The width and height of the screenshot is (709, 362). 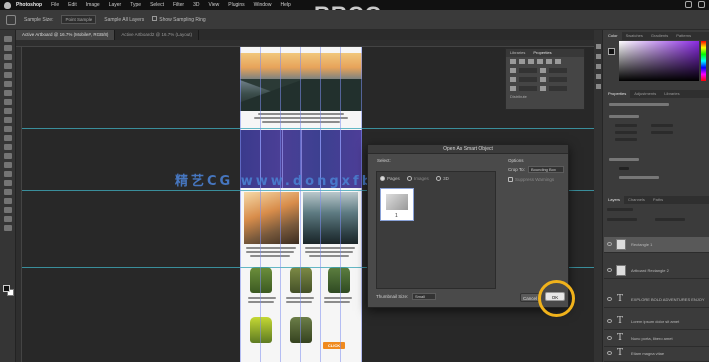 I want to click on menu-image: Image, so click(x=93, y=5).